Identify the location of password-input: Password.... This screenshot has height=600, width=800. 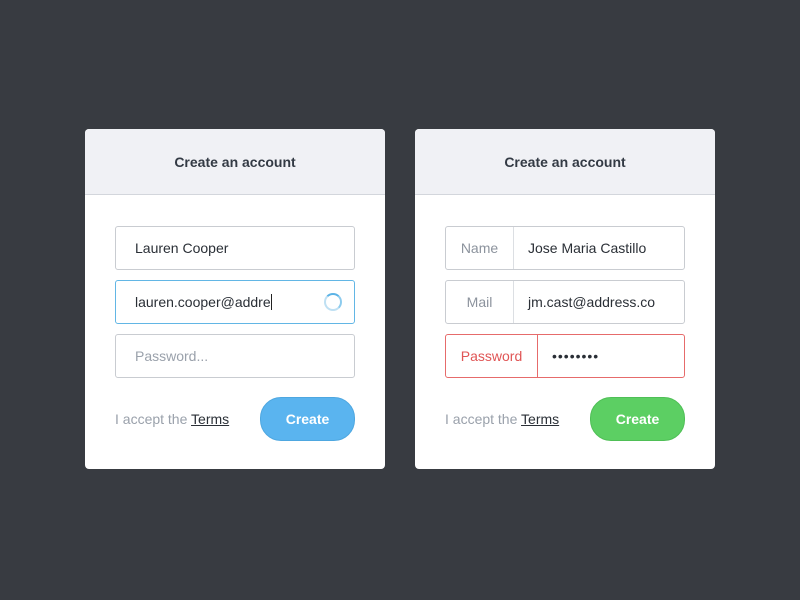
(235, 356).